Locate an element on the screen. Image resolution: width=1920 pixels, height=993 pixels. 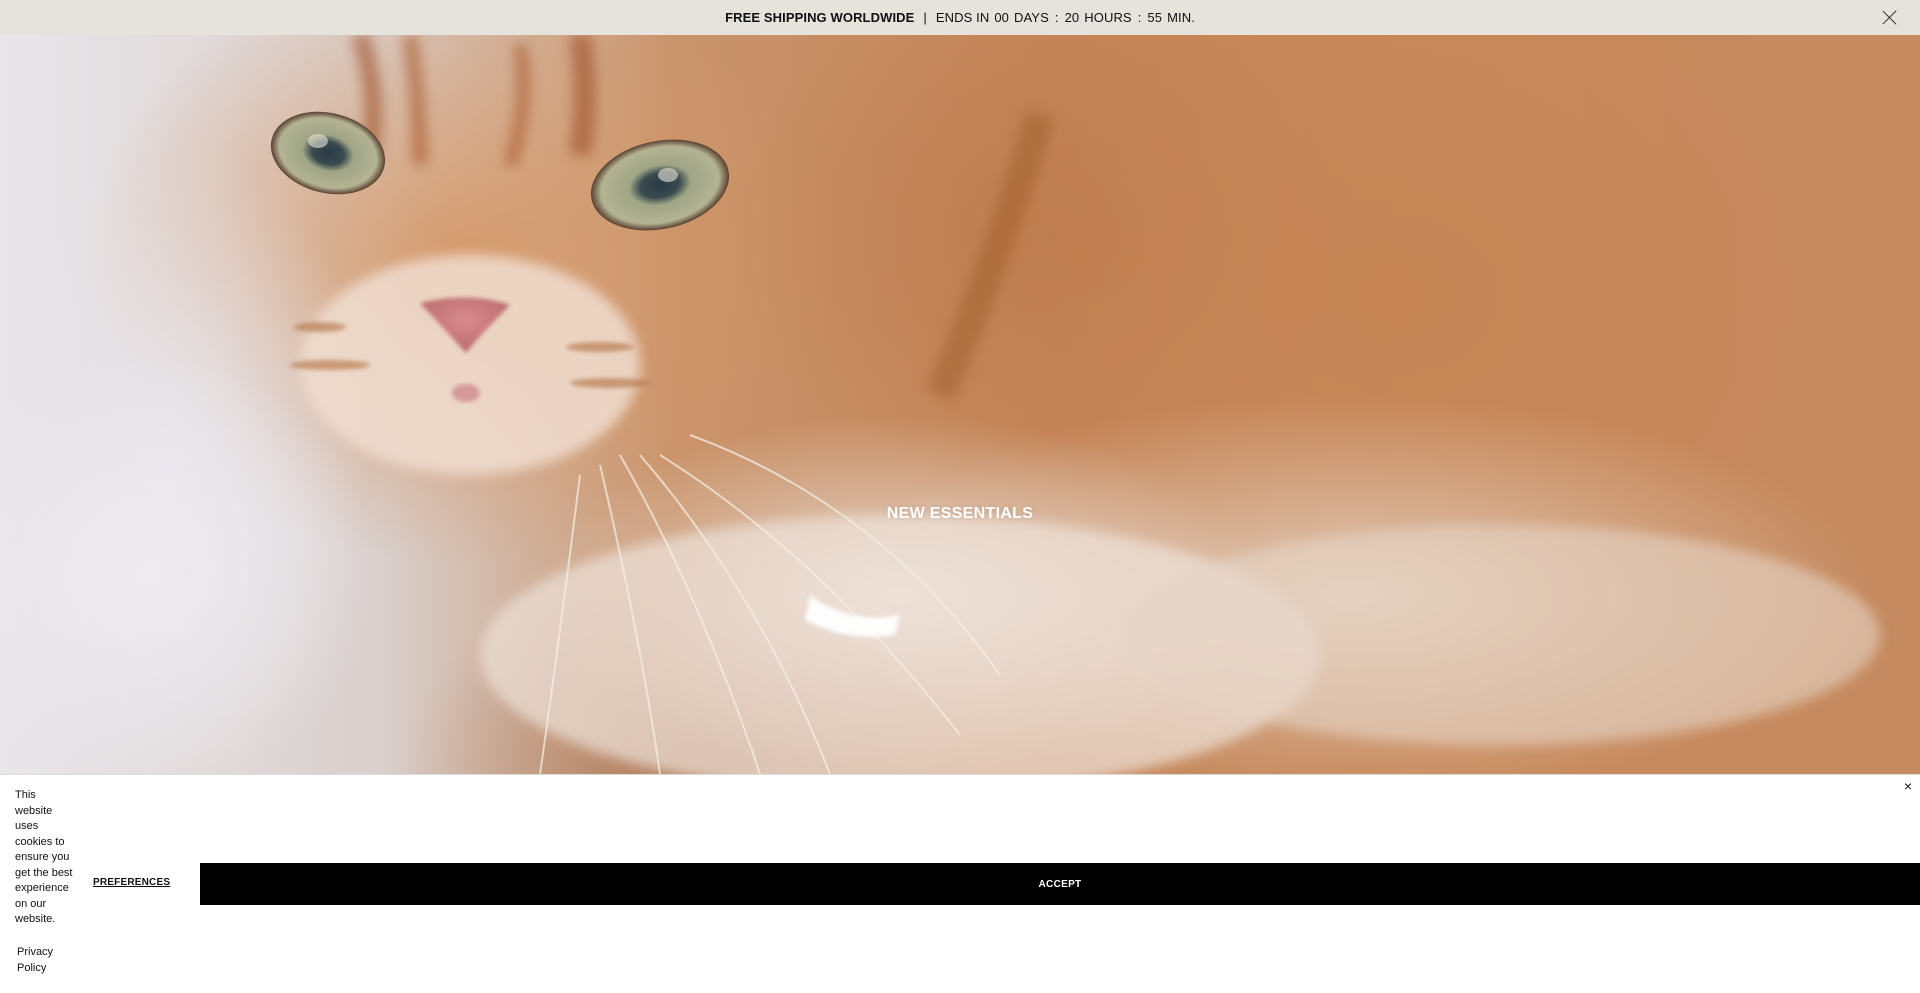
countdown-minutes-label: MIN. is located at coordinates (1181, 17).